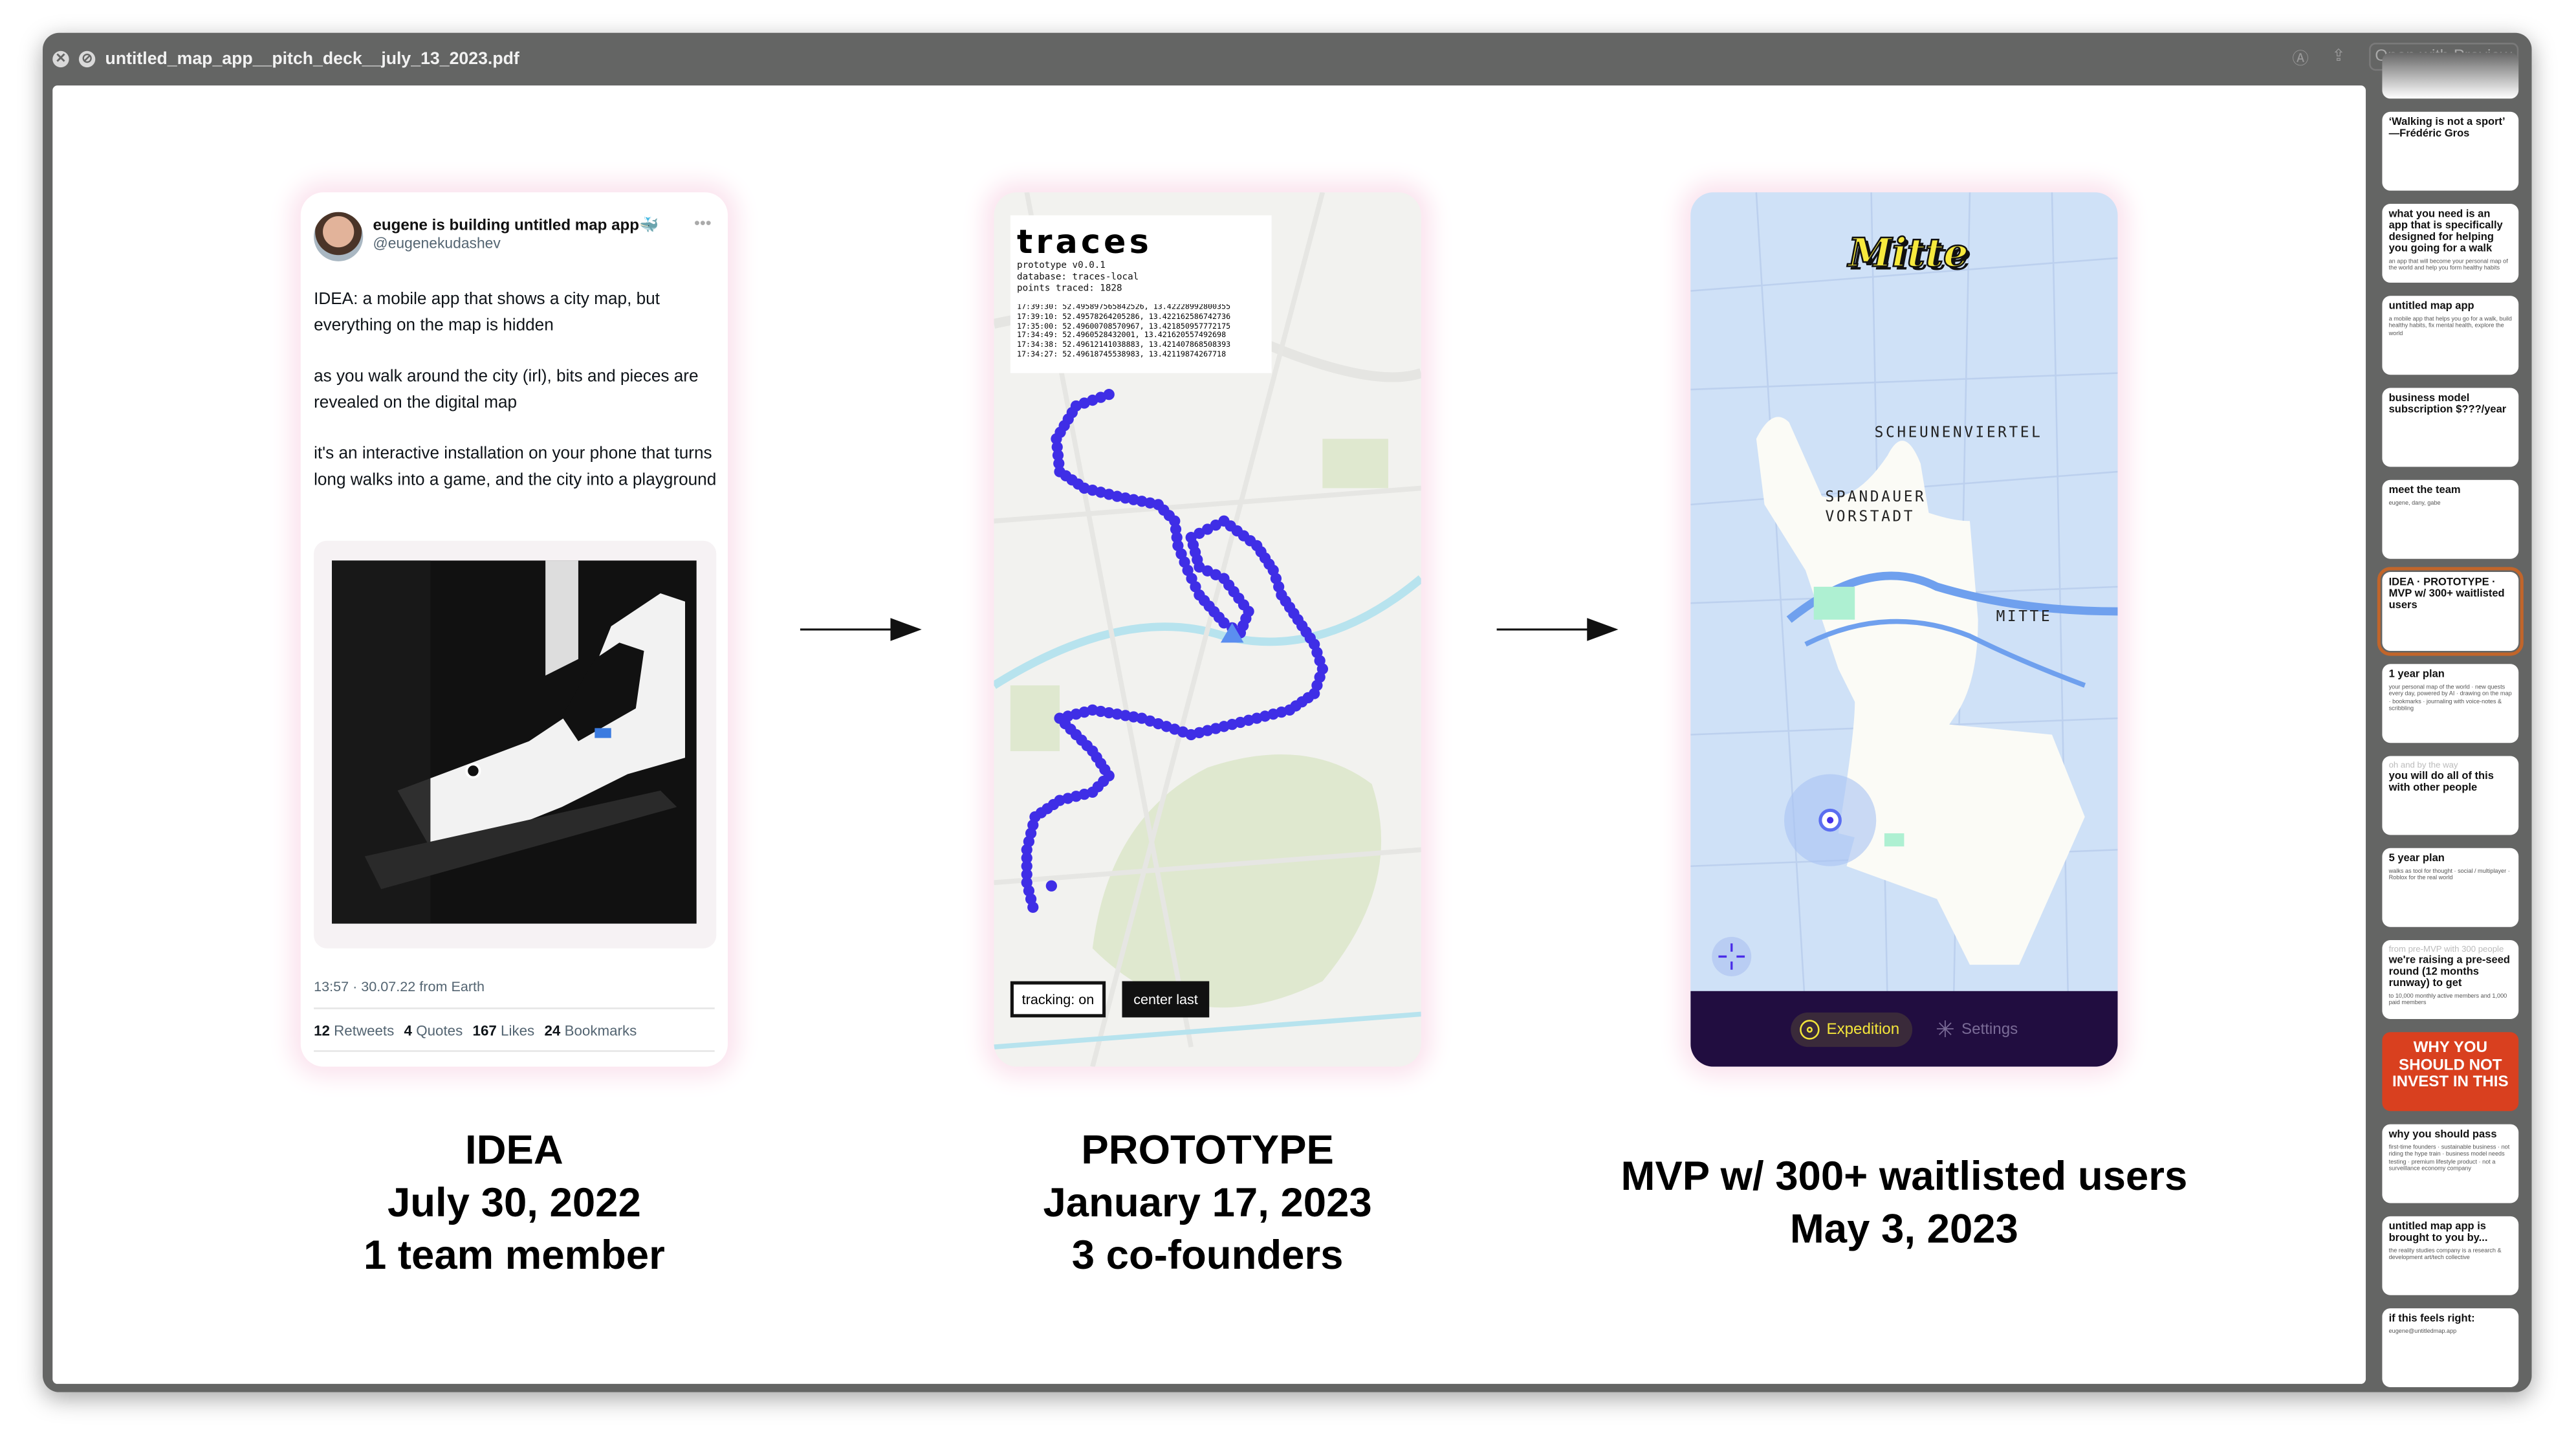 The width and height of the screenshot is (2576, 1448). What do you see at coordinates (354, 1030) in the screenshot?
I see `stat-retweets: 12 Retweets` at bounding box center [354, 1030].